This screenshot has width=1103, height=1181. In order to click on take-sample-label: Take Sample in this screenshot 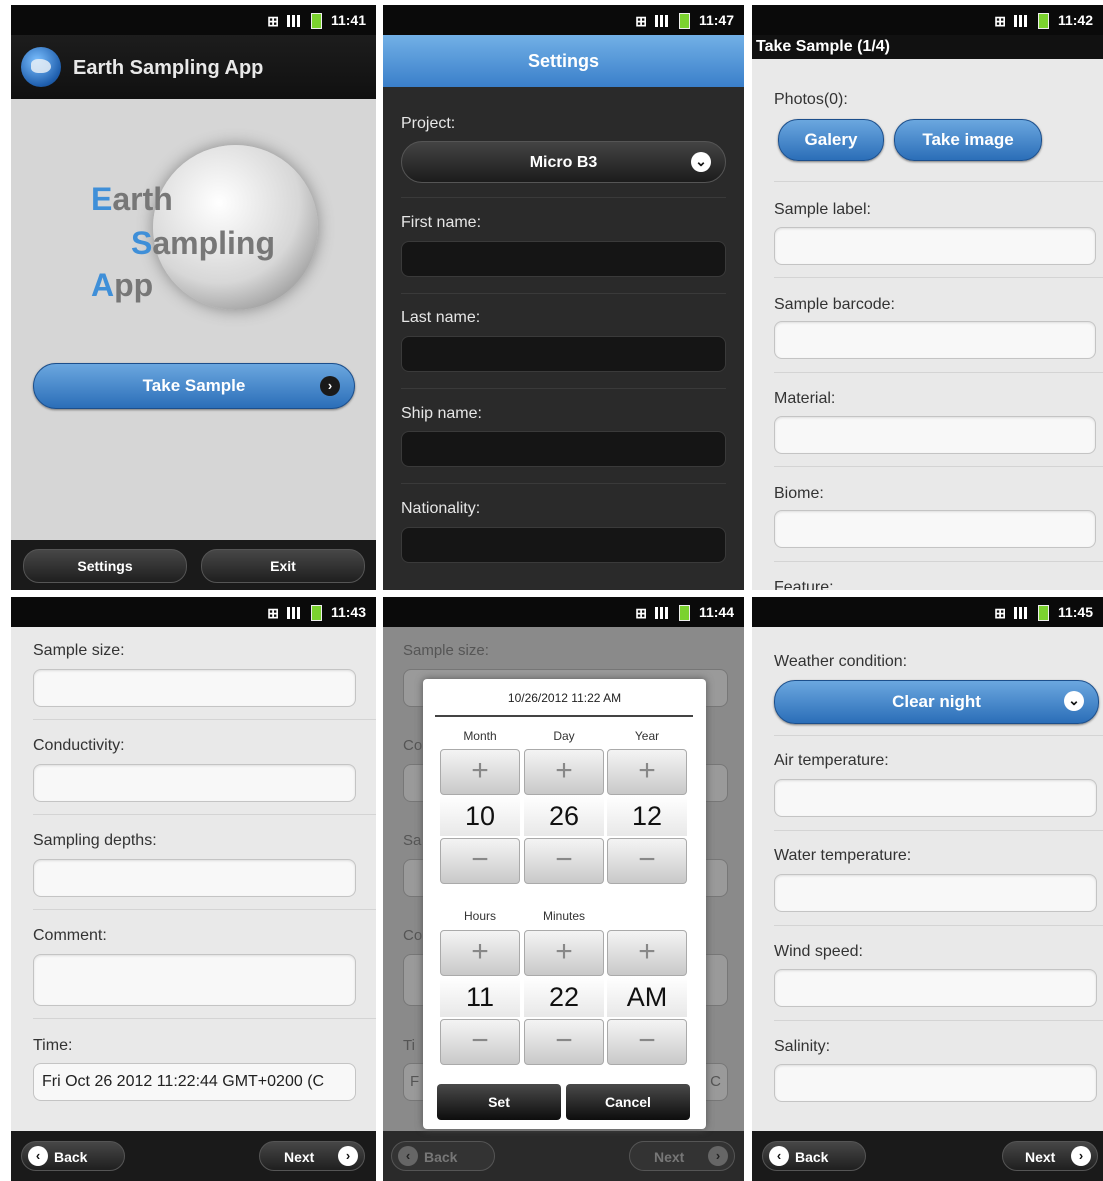, I will do `click(194, 385)`.